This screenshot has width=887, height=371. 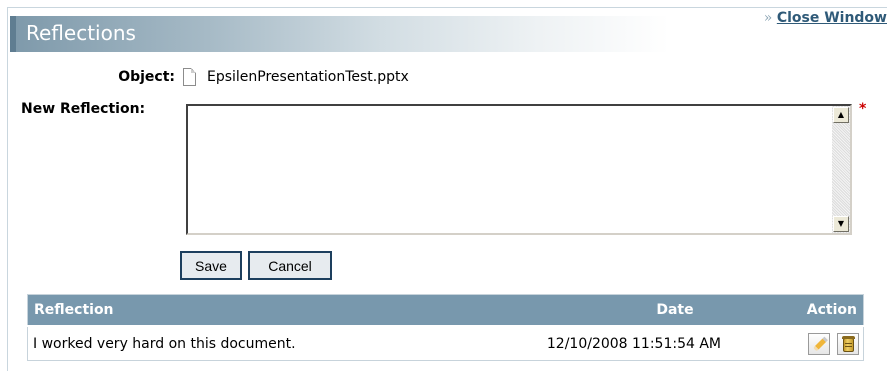 What do you see at coordinates (251, 310) in the screenshot?
I see `column-header-reflection: Reflection` at bounding box center [251, 310].